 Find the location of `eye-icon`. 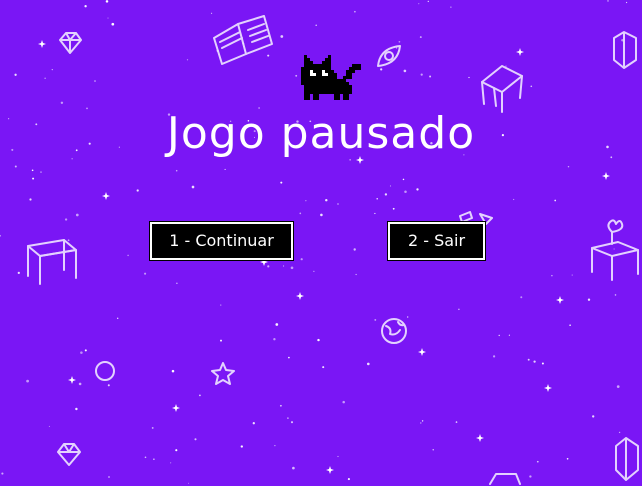

eye-icon is located at coordinates (389, 56).